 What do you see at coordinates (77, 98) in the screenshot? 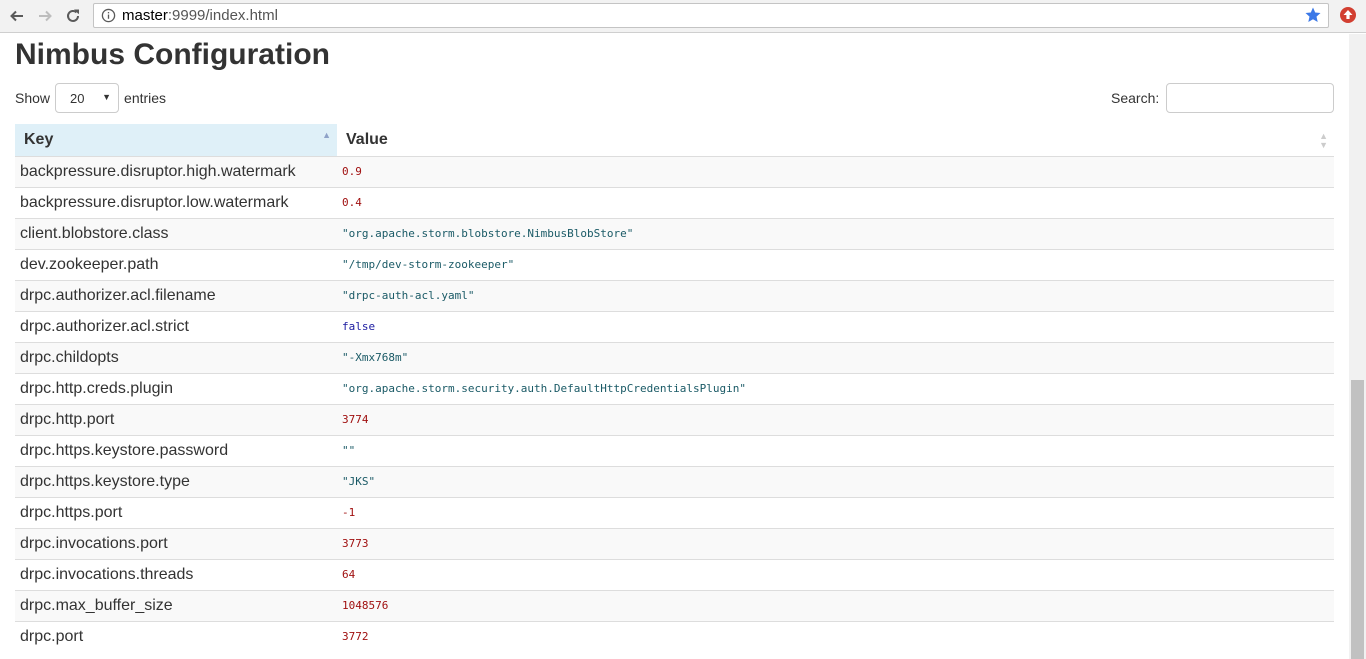
I see `entries-select-value: 20` at bounding box center [77, 98].